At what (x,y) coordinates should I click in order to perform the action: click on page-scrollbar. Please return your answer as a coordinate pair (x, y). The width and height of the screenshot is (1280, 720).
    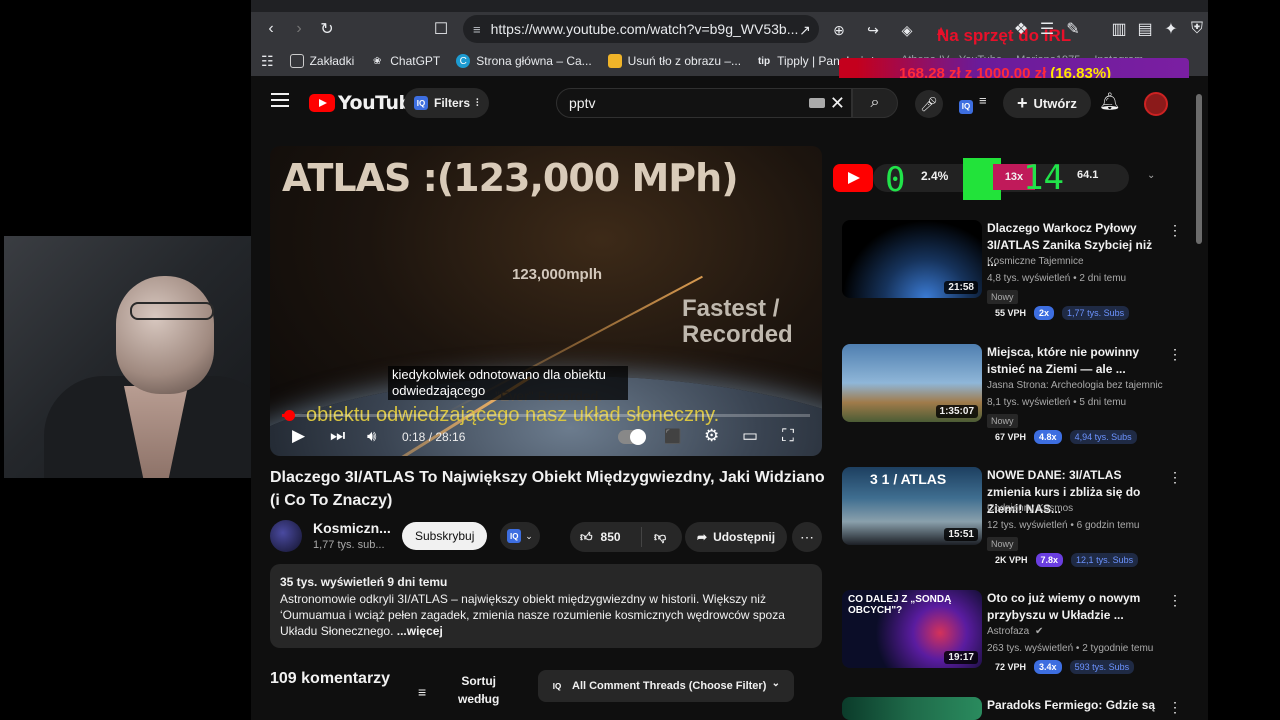
    Looking at the image, I should click on (1199, 402).